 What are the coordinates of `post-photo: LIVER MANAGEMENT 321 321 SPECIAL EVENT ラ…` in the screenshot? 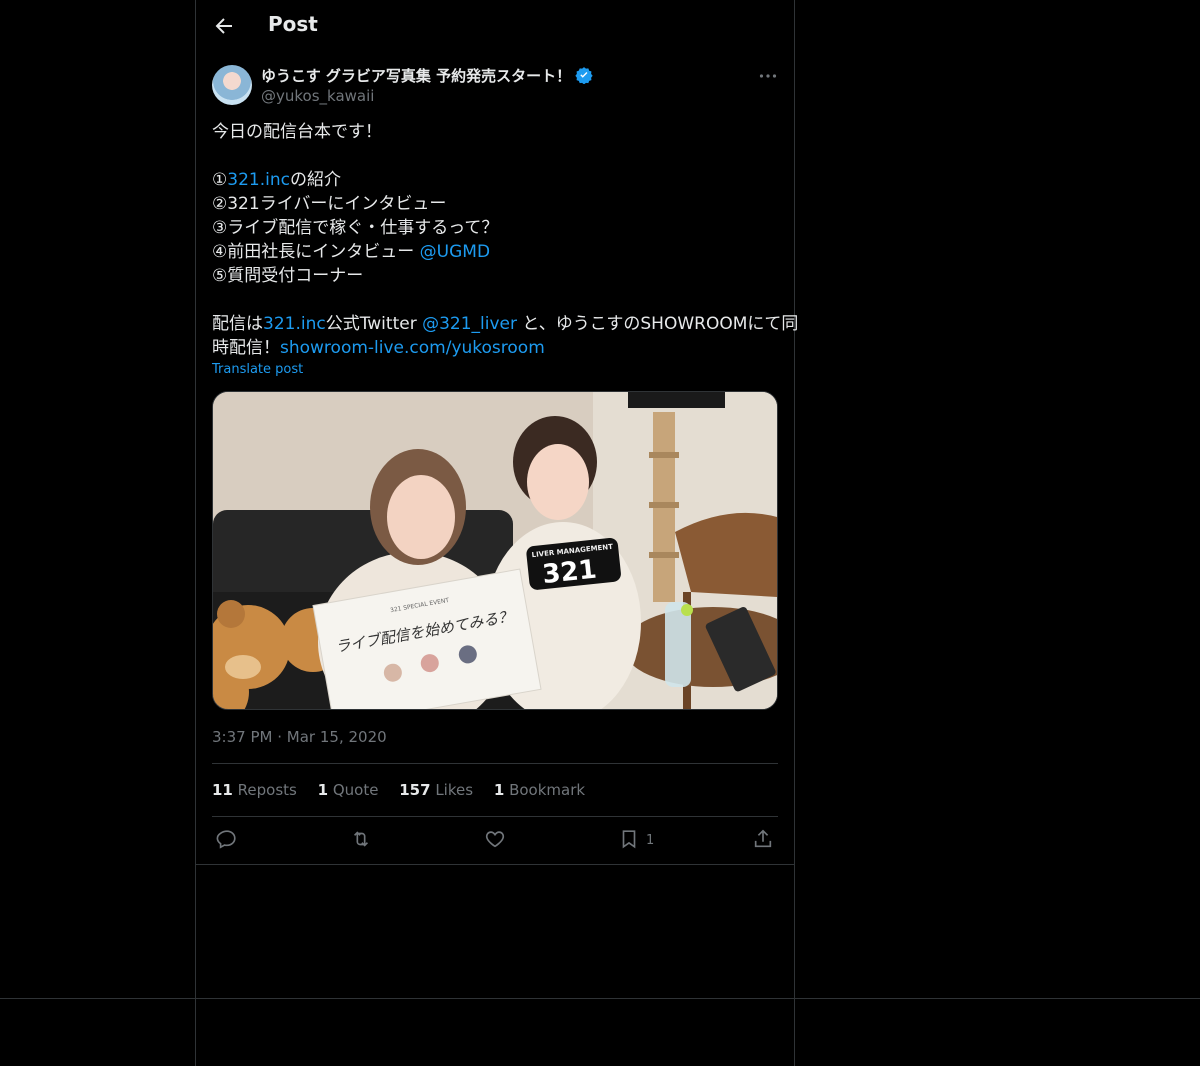 It's located at (495, 550).